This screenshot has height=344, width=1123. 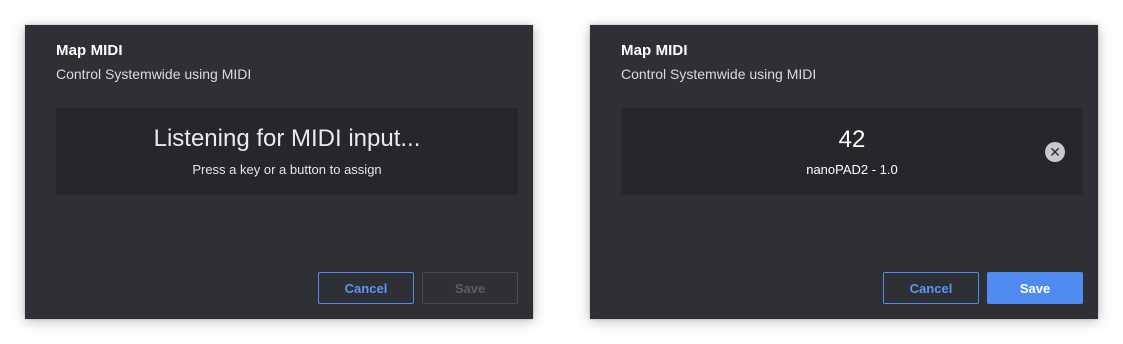 What do you see at coordinates (1035, 288) in the screenshot?
I see `save-button: Save` at bounding box center [1035, 288].